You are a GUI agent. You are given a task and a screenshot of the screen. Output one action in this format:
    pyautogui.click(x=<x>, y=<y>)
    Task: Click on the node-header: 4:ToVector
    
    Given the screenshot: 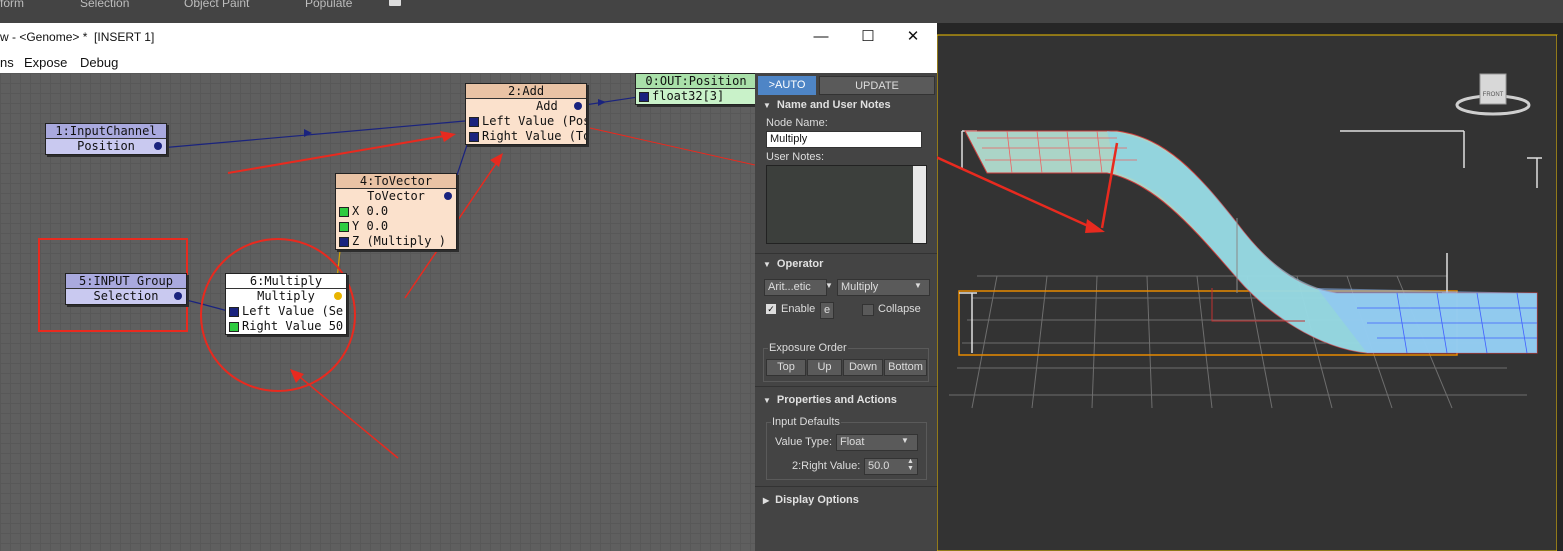 What is the action you would take?
    pyautogui.click(x=396, y=181)
    